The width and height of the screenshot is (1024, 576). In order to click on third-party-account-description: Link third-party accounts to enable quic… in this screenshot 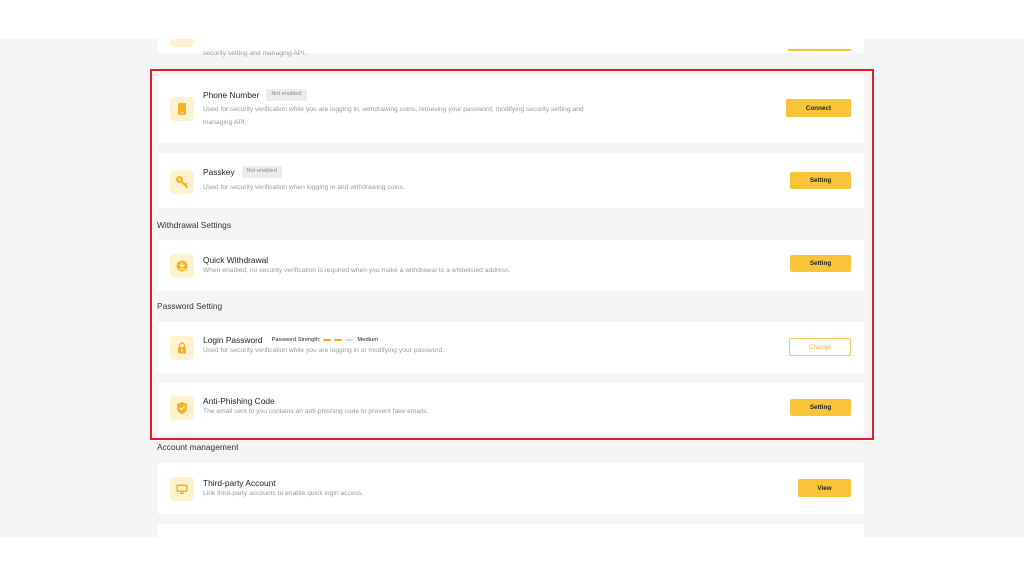, I will do `click(283, 493)`.